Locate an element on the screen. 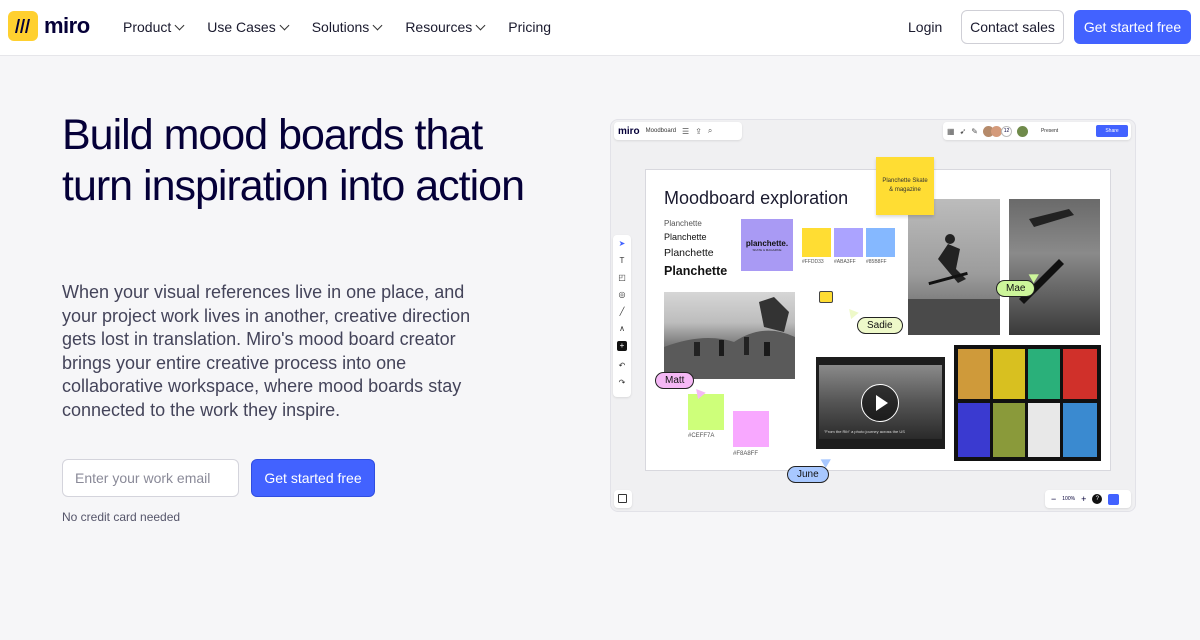 The image size is (1200, 640). menu-icon: ☰ is located at coordinates (686, 131).